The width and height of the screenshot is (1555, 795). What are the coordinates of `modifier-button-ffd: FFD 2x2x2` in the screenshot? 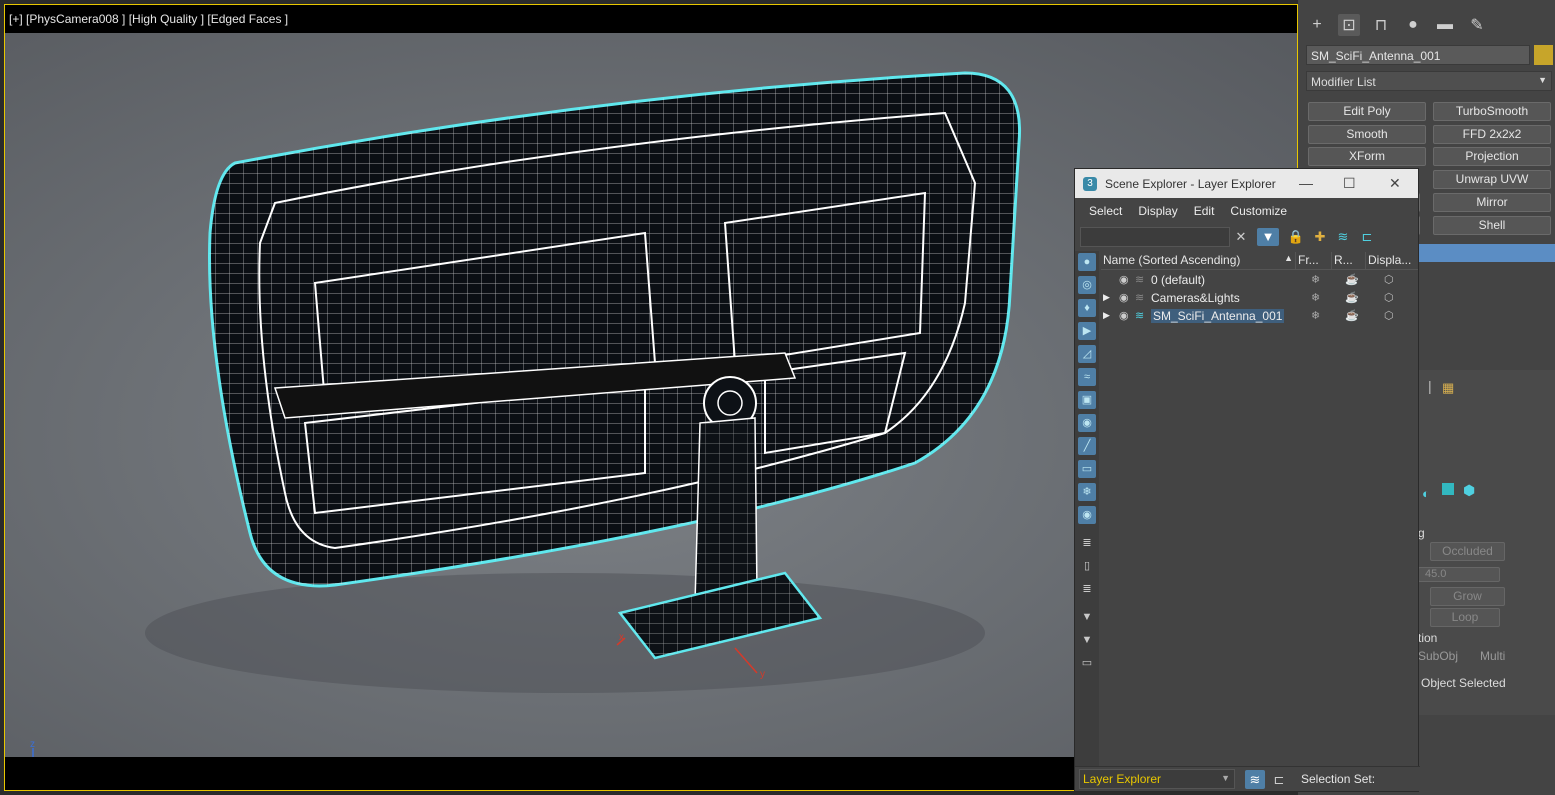 It's located at (1492, 134).